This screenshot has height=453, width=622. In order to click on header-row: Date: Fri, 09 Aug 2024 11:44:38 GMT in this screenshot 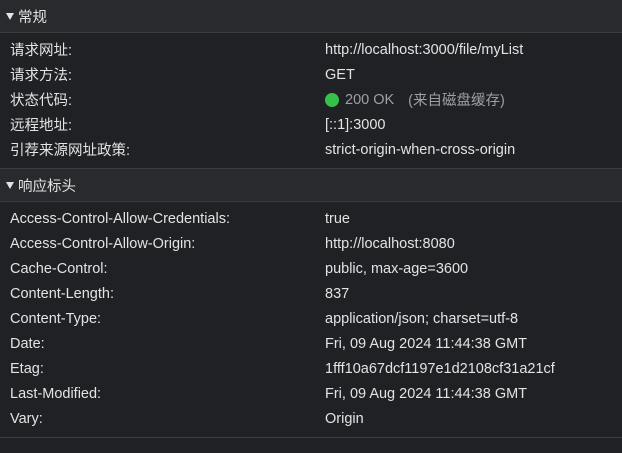, I will do `click(311, 343)`.